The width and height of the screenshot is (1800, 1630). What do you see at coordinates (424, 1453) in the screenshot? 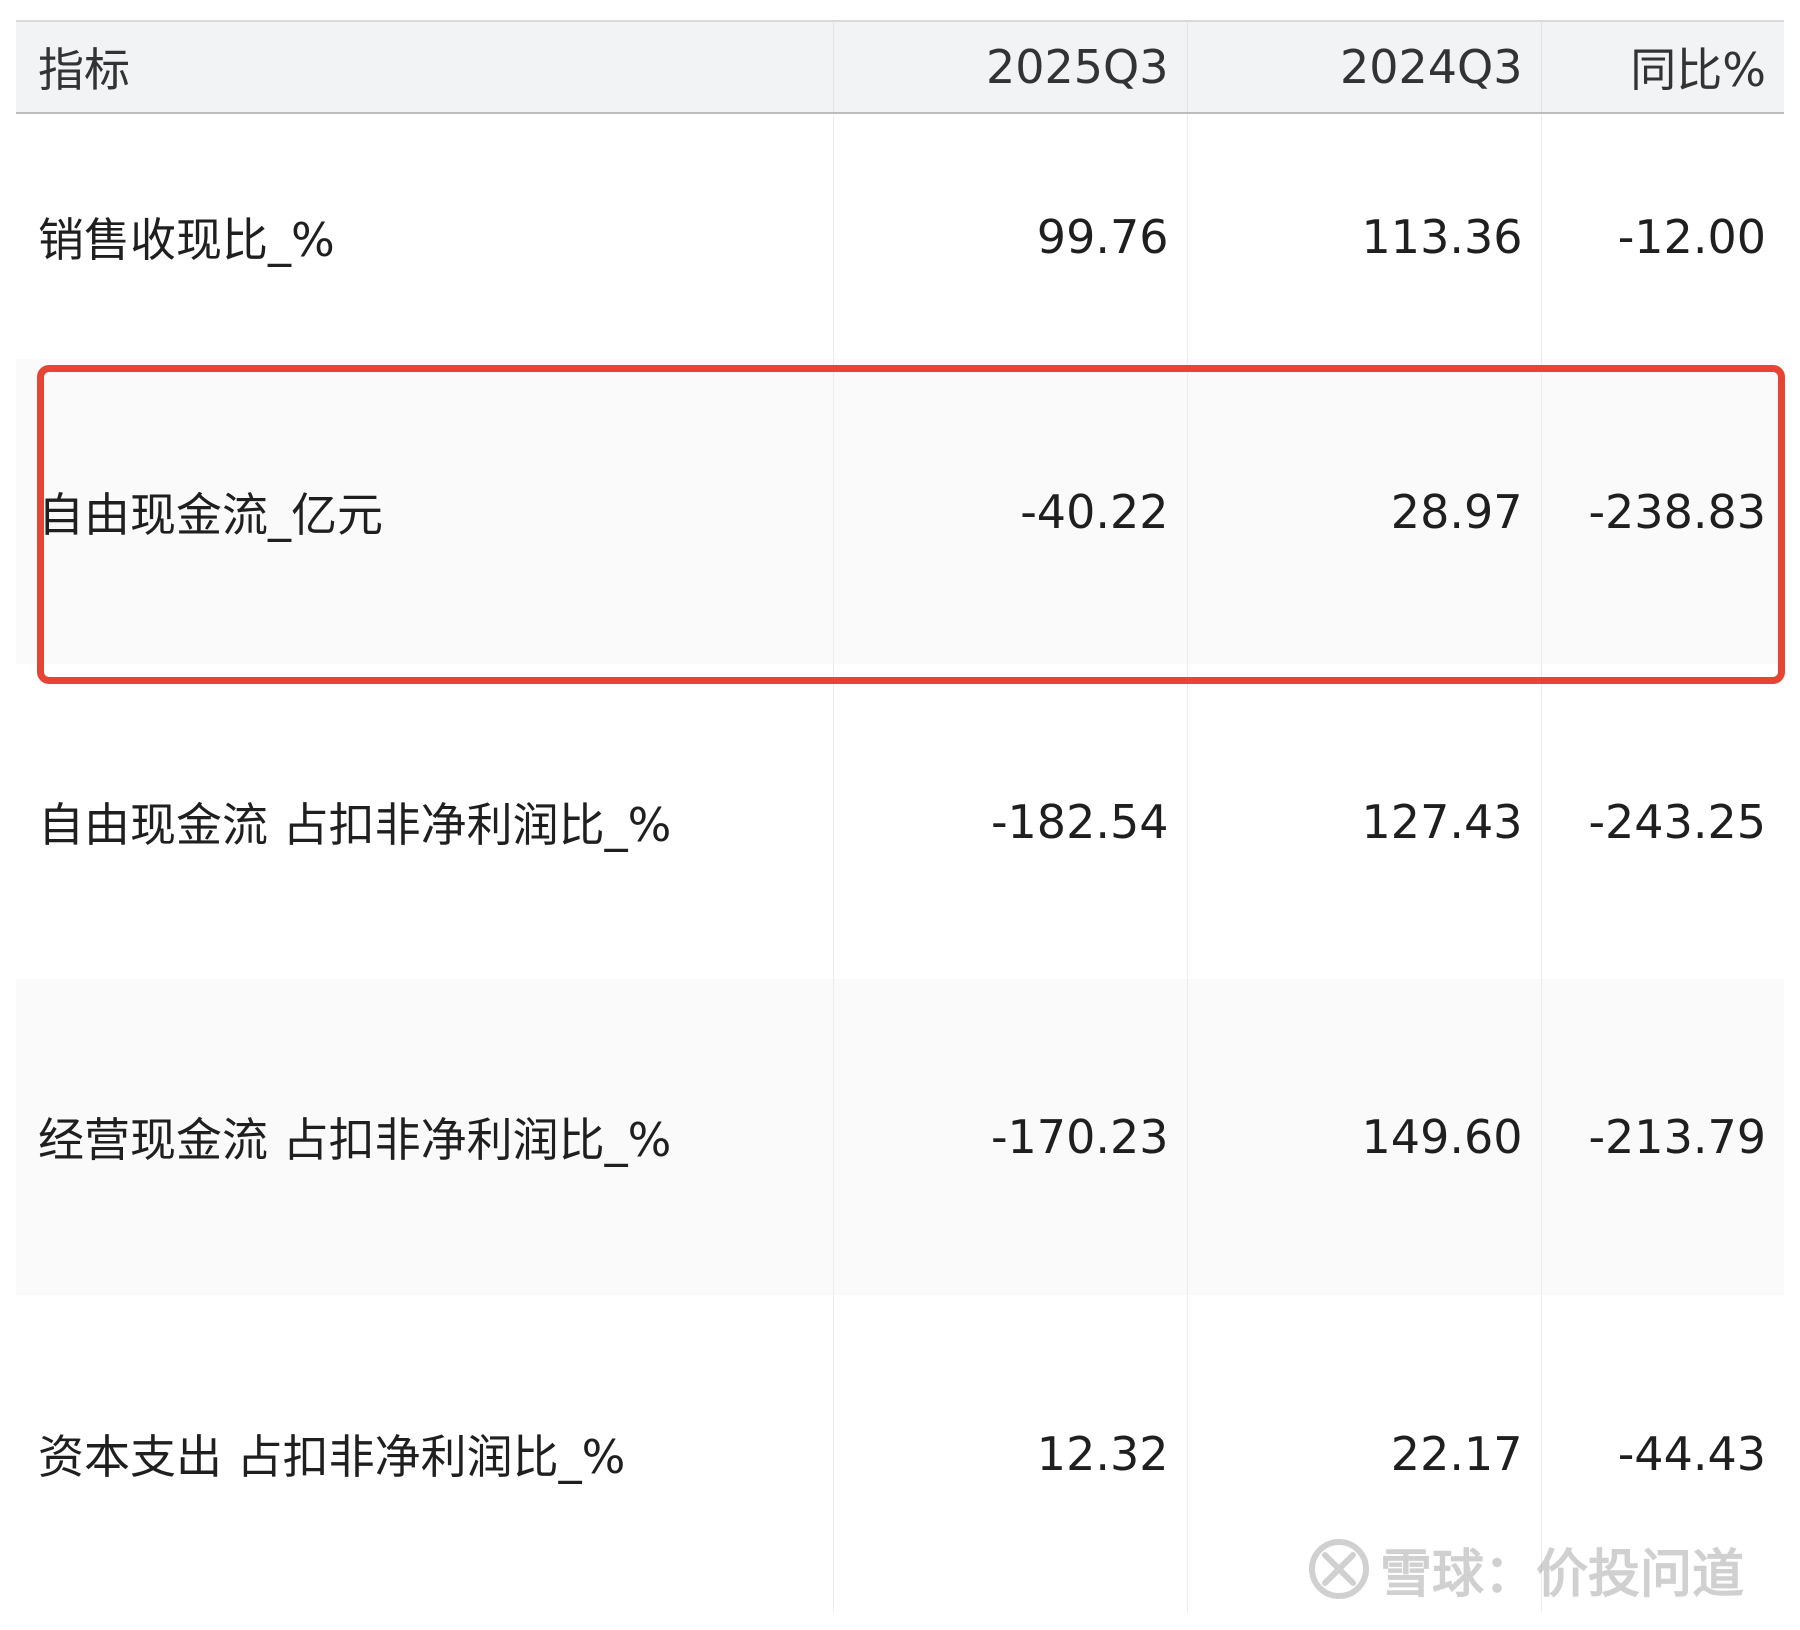
I see `metric-name: 资本支出 占扣非净利润比_%` at bounding box center [424, 1453].